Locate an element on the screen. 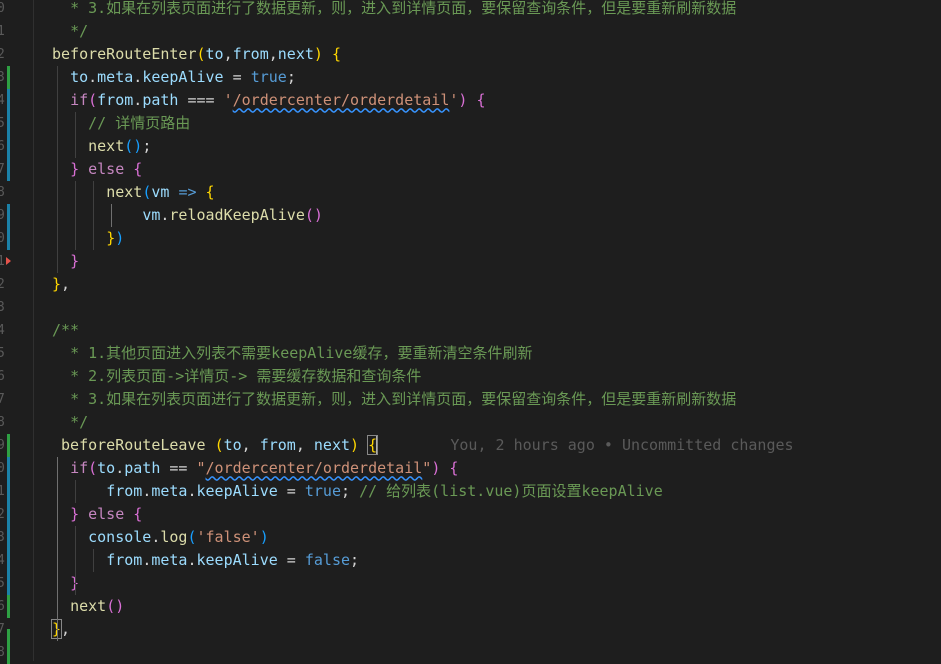  code-line: * 1.其他页面进入列表不需要keepAlive缓存，要重新清空条件刷新 is located at coordinates (292, 353).